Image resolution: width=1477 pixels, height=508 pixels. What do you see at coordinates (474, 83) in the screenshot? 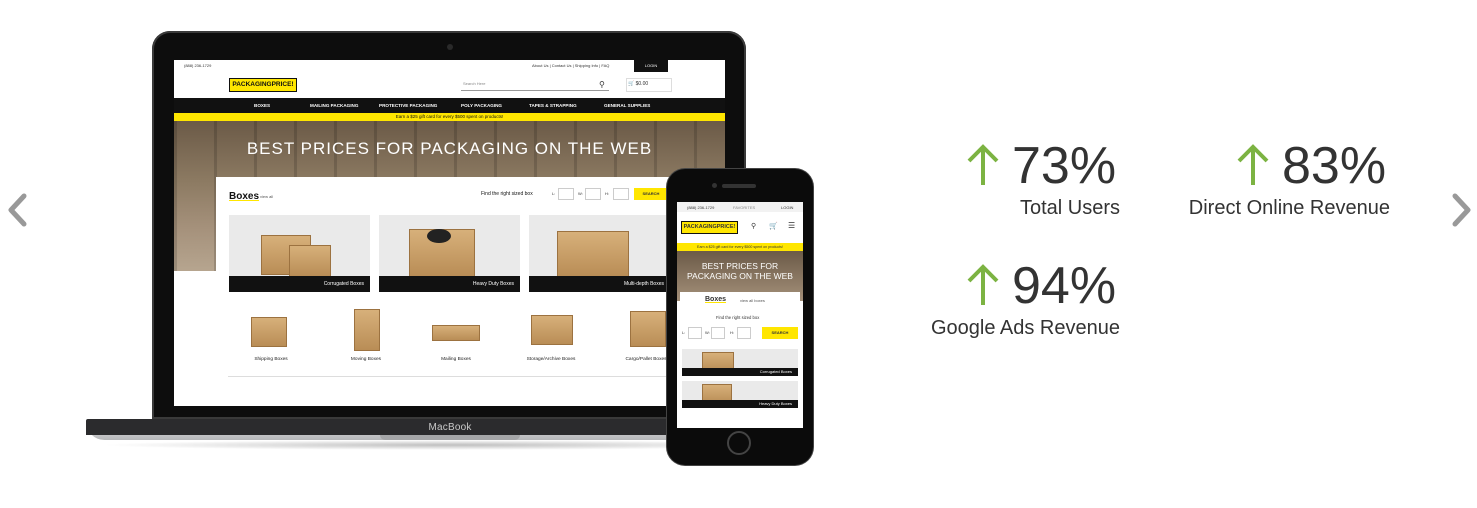
I see `site-search-input: Search Here` at bounding box center [474, 83].